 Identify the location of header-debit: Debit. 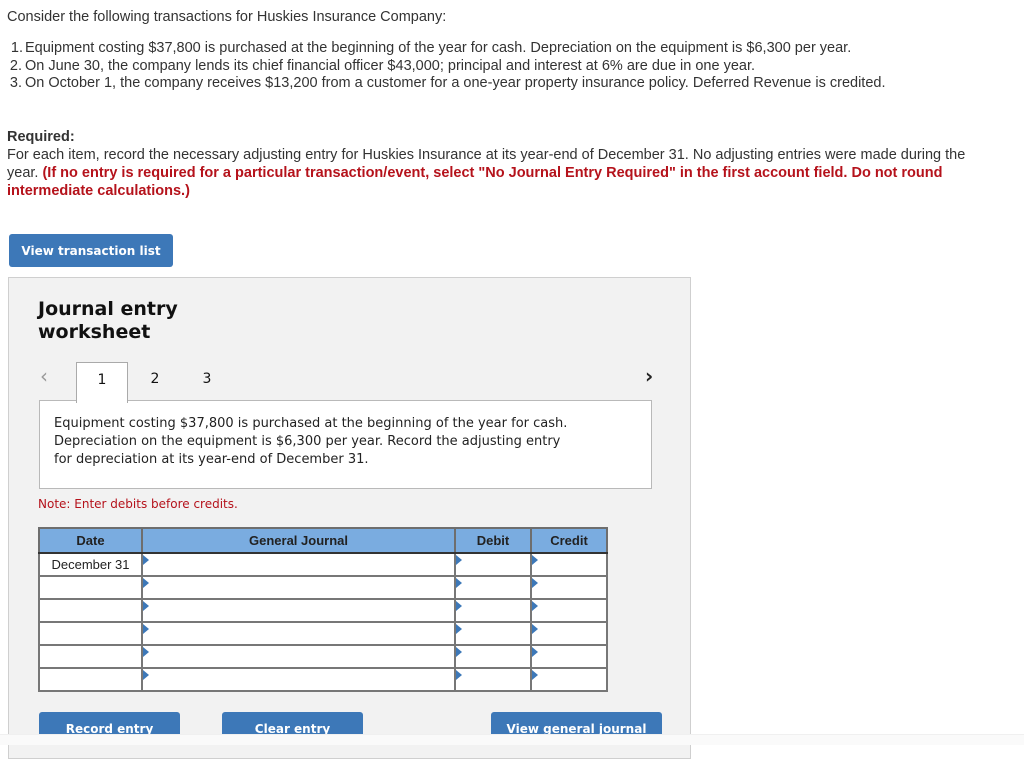
(493, 540).